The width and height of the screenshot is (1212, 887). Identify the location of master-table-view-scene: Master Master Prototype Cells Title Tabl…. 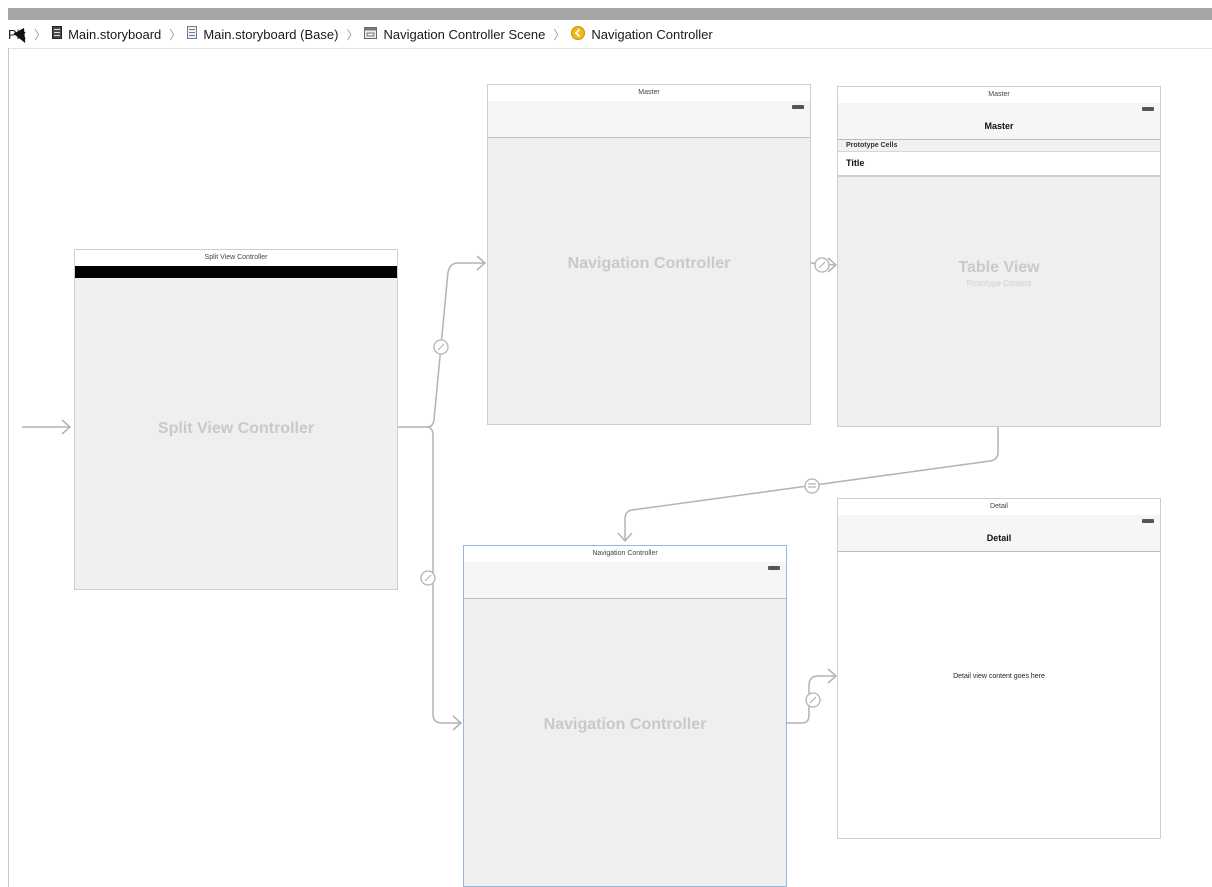
(999, 256).